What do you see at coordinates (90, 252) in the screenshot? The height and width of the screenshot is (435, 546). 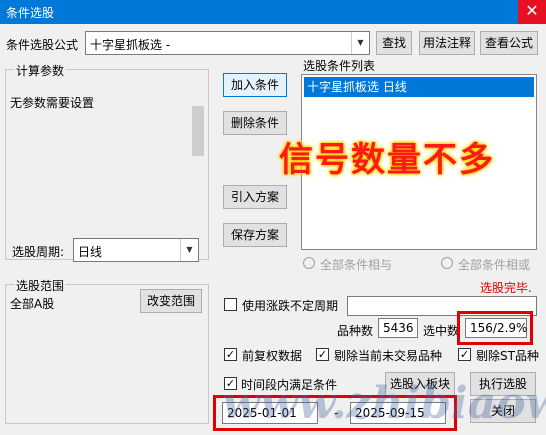 I see `period-select-value: 日线` at bounding box center [90, 252].